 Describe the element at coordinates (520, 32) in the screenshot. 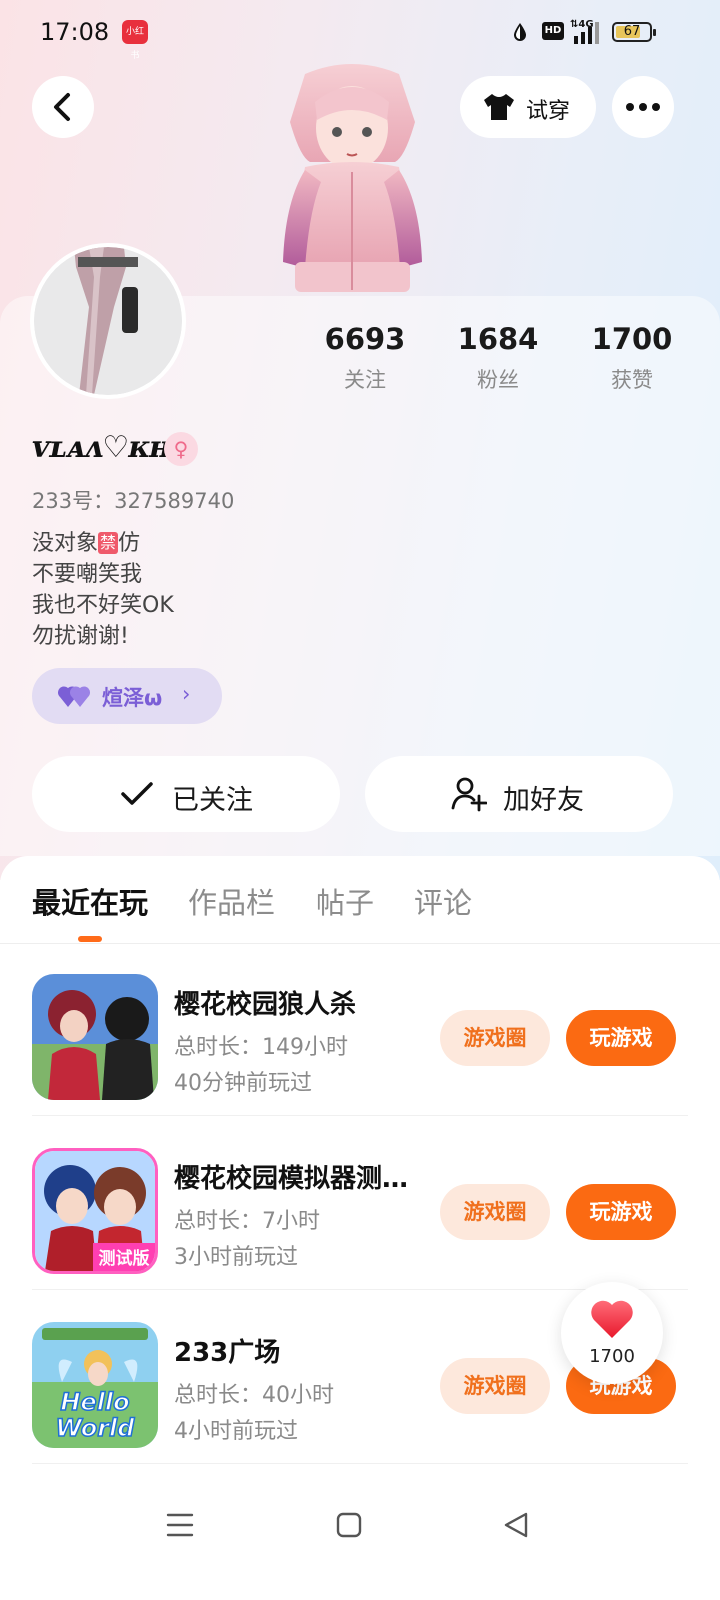

I see `data-saver-icon` at that location.